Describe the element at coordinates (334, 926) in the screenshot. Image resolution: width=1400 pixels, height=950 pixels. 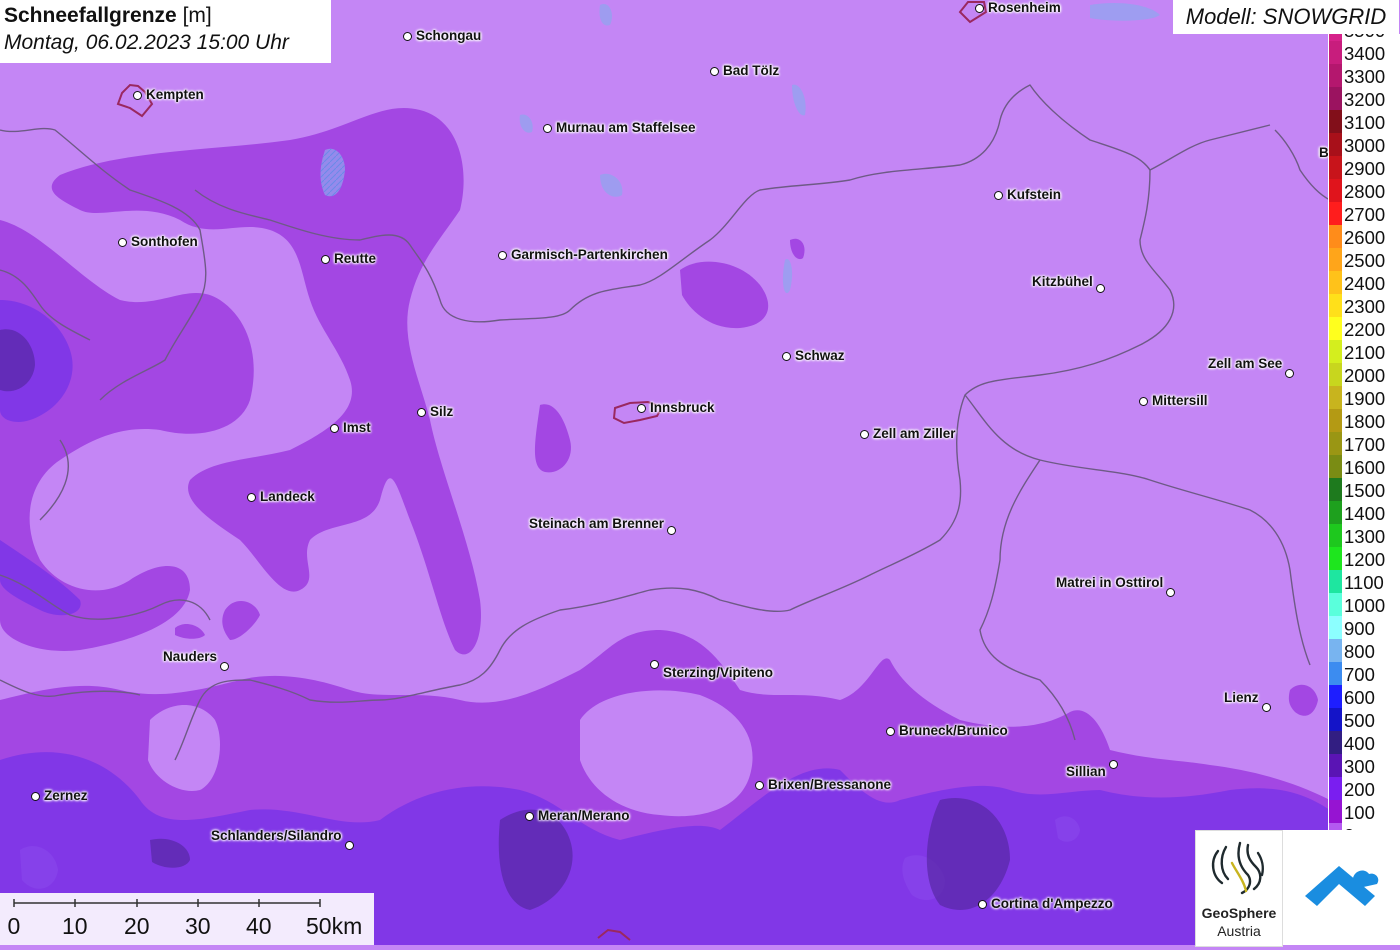
I see `scale-label: 50km` at that location.